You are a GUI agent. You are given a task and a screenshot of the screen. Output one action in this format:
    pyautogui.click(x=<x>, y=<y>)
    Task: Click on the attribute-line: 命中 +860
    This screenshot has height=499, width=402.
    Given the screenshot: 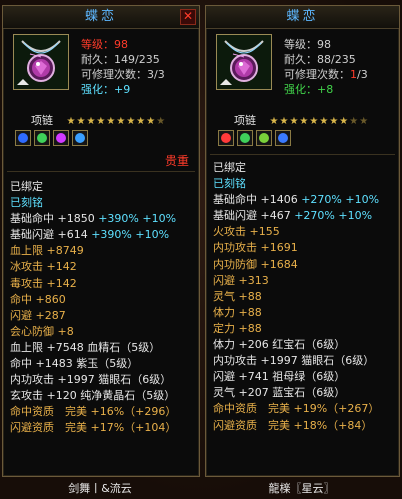 What is the action you would take?
    pyautogui.click(x=93, y=300)
    